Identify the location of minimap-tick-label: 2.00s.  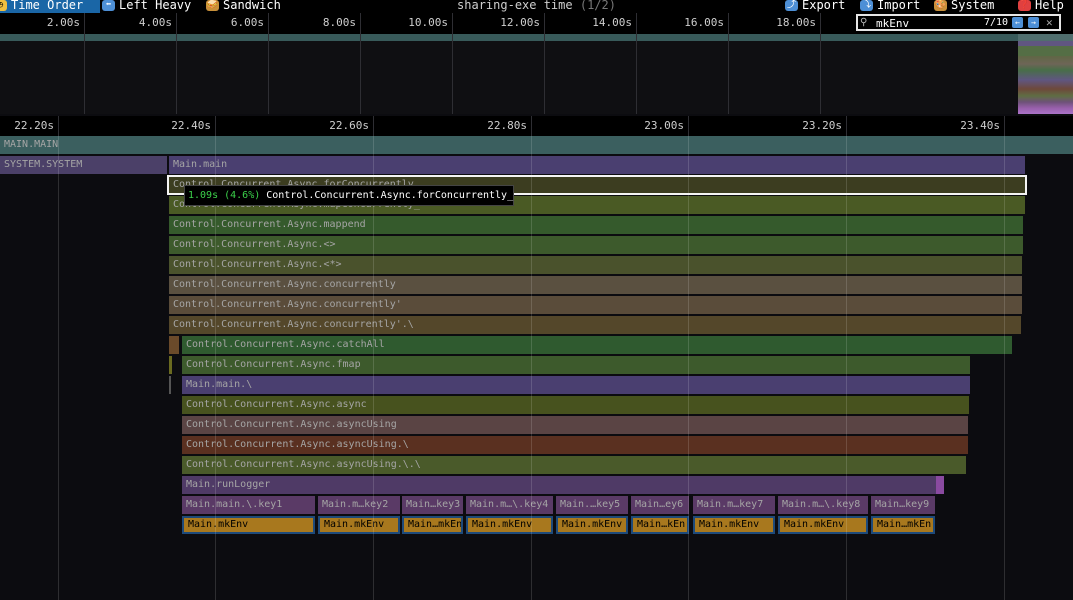
(63, 22).